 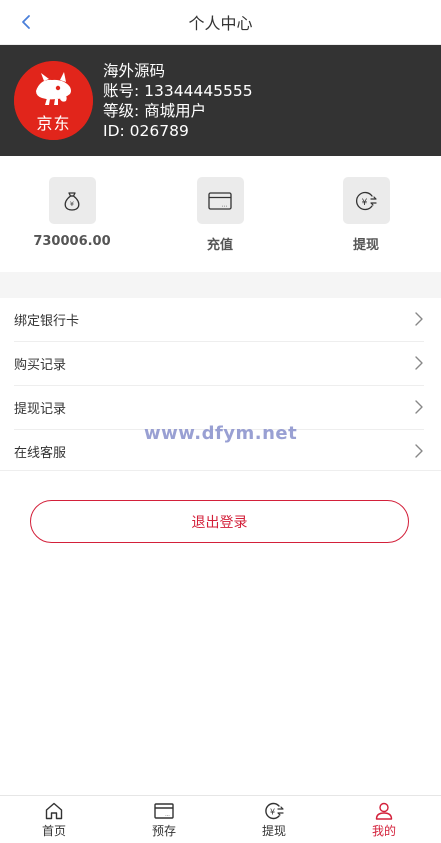 I want to click on bottom-tab-bar: 首页 ... 预存 ¥ 提现 我的, so click(x=220, y=819).